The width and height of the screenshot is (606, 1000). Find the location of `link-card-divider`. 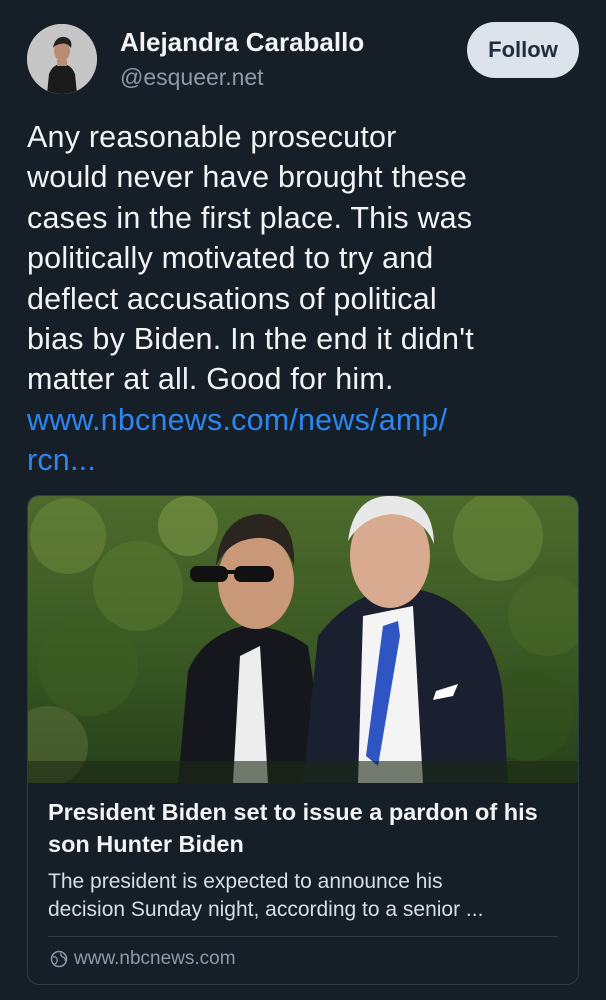

link-card-divider is located at coordinates (303, 936).